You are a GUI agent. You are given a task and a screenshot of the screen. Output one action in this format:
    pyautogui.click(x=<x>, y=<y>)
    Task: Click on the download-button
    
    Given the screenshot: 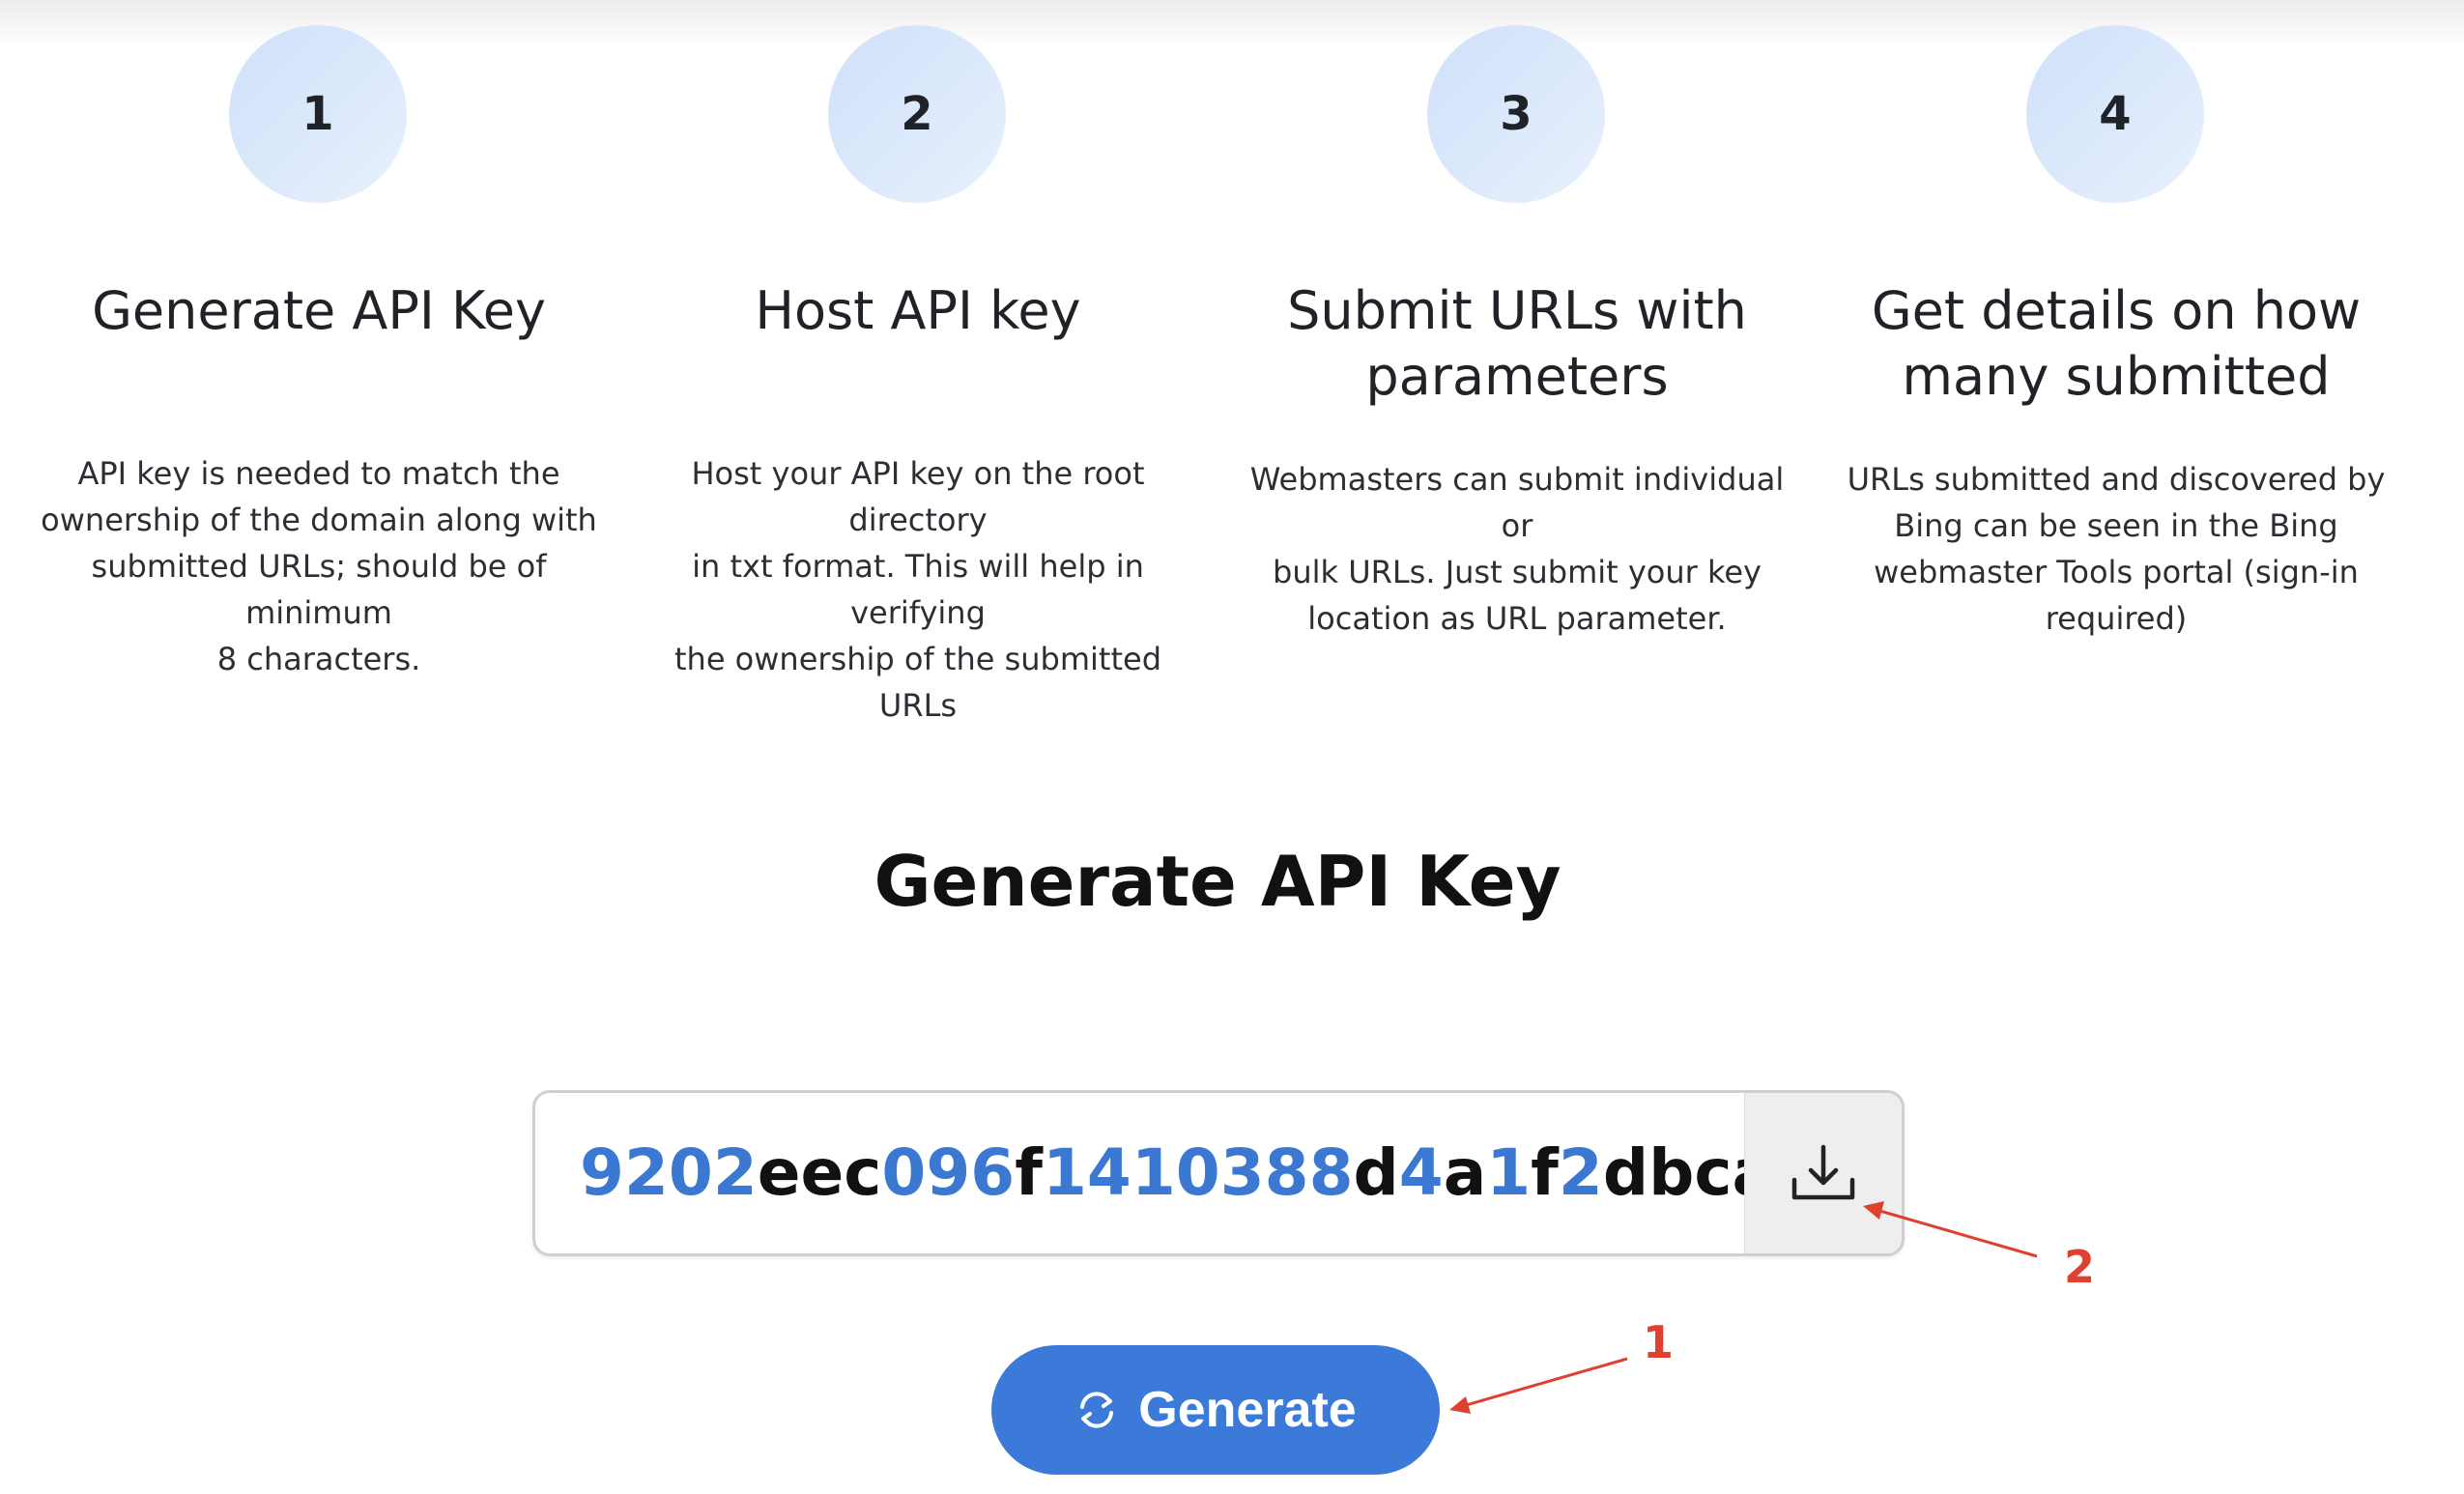 What is the action you would take?
    pyautogui.click(x=1823, y=1173)
    